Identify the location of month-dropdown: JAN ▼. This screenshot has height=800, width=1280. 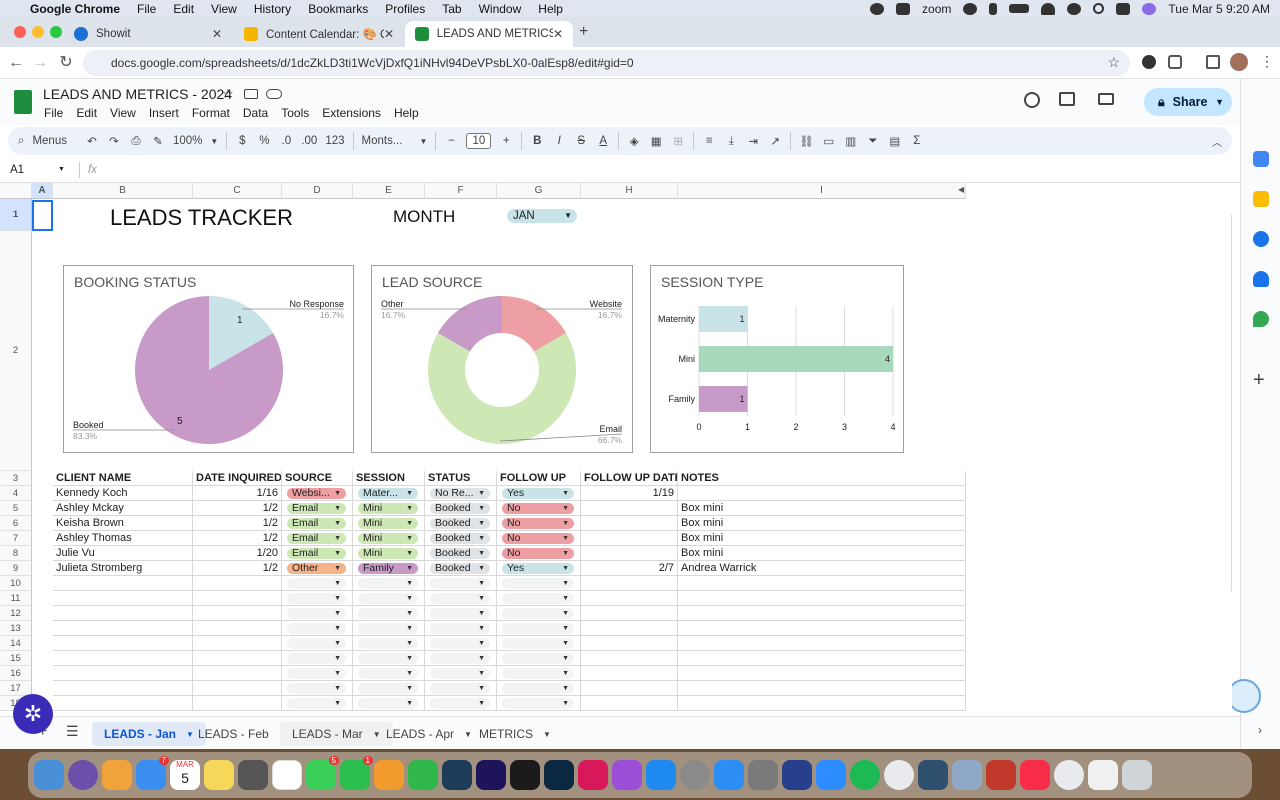
(542, 216).